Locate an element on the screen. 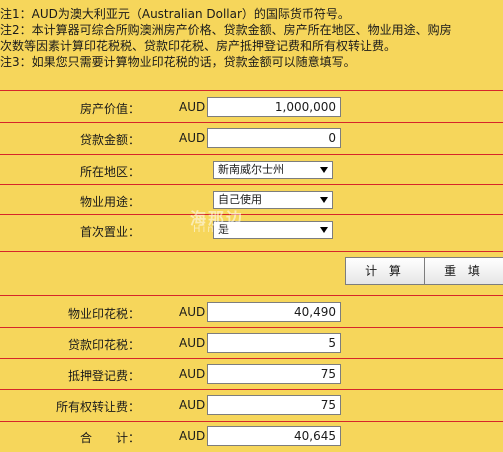  divider is located at coordinates (251, 251).